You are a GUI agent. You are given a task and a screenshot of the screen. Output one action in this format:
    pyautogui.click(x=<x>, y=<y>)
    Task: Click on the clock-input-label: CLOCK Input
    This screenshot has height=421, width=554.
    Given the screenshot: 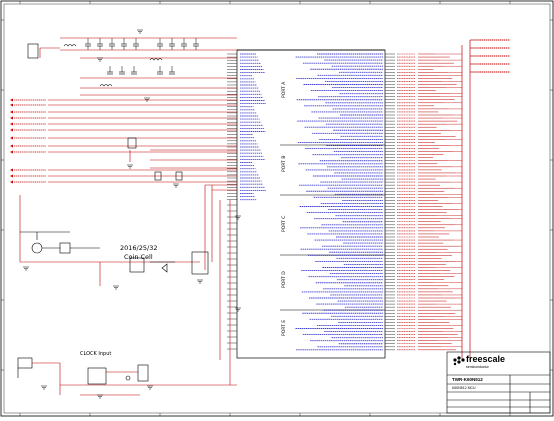 What is the action you would take?
    pyautogui.click(x=96, y=354)
    